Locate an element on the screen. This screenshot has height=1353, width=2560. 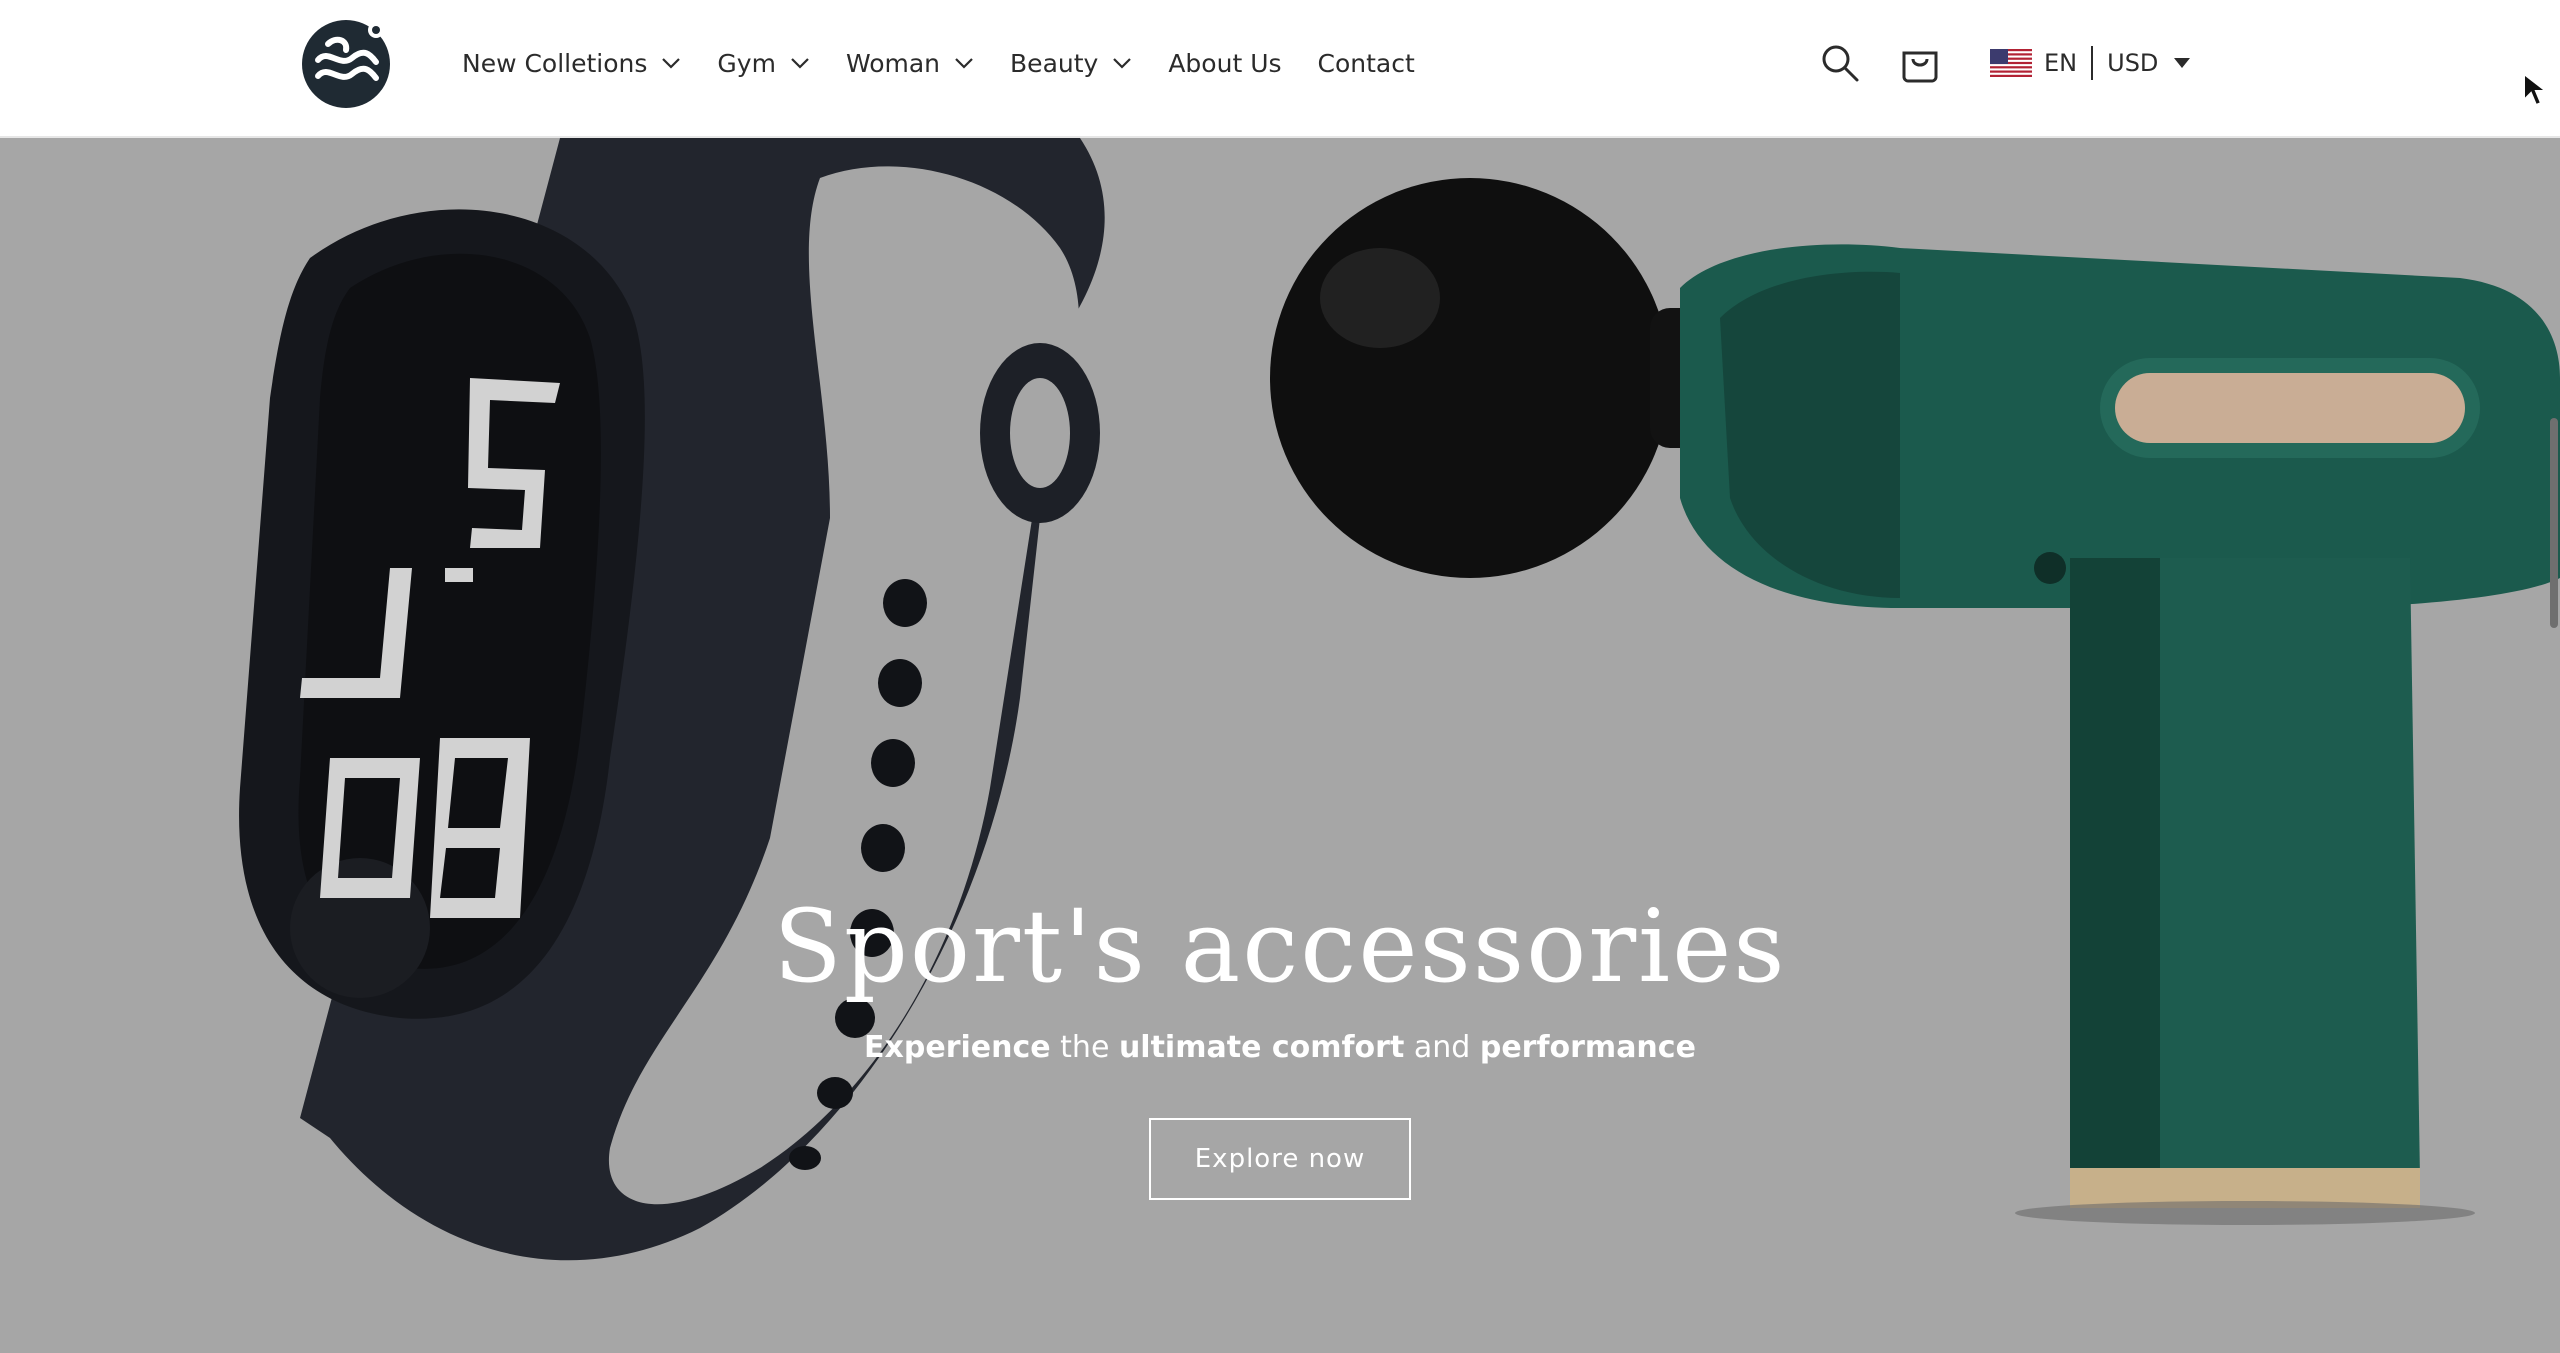
currency-code: USD is located at coordinates (2133, 63).